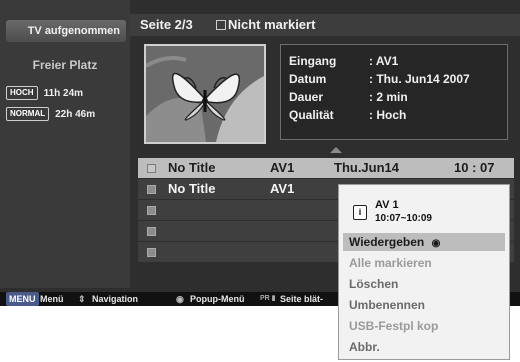 The height and width of the screenshot is (362, 520). Describe the element at coordinates (424, 326) in the screenshot. I see `menu-item-usb-copy: USB-Festpl kop` at that location.